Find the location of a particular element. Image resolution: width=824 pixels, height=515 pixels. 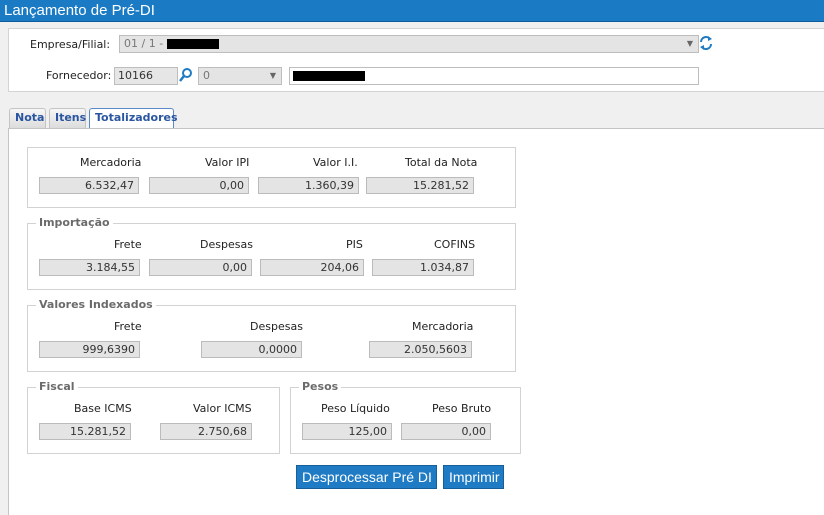

base-icms-field: 15.281,52 is located at coordinates (85, 431).